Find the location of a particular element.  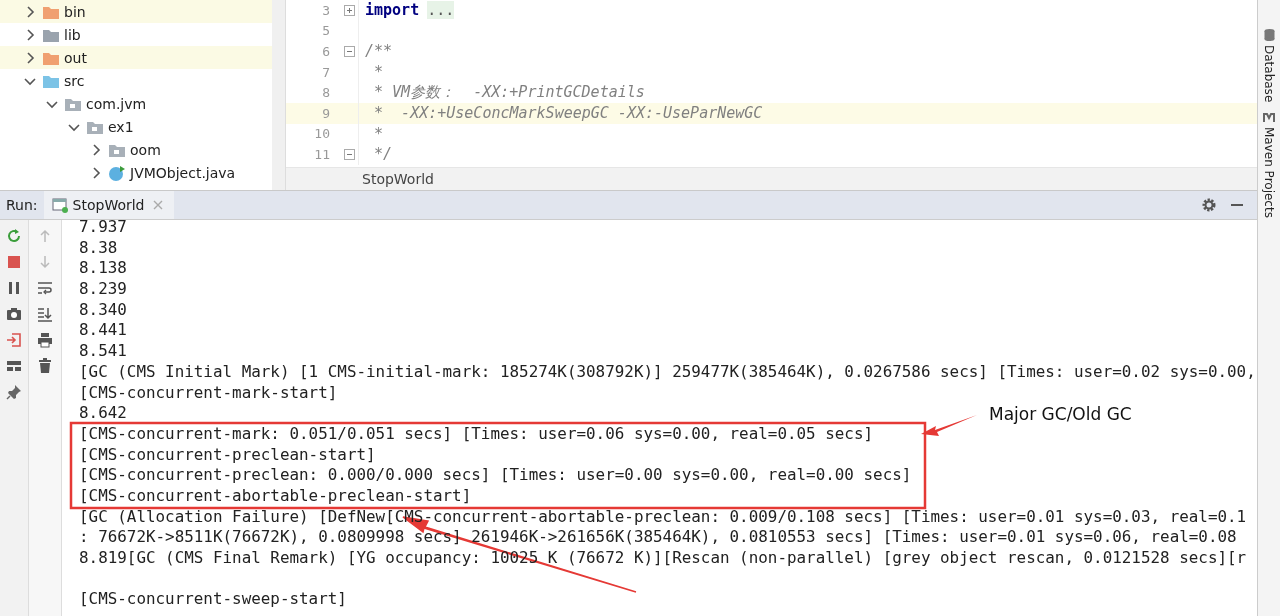

console-icon is located at coordinates (59, 205).